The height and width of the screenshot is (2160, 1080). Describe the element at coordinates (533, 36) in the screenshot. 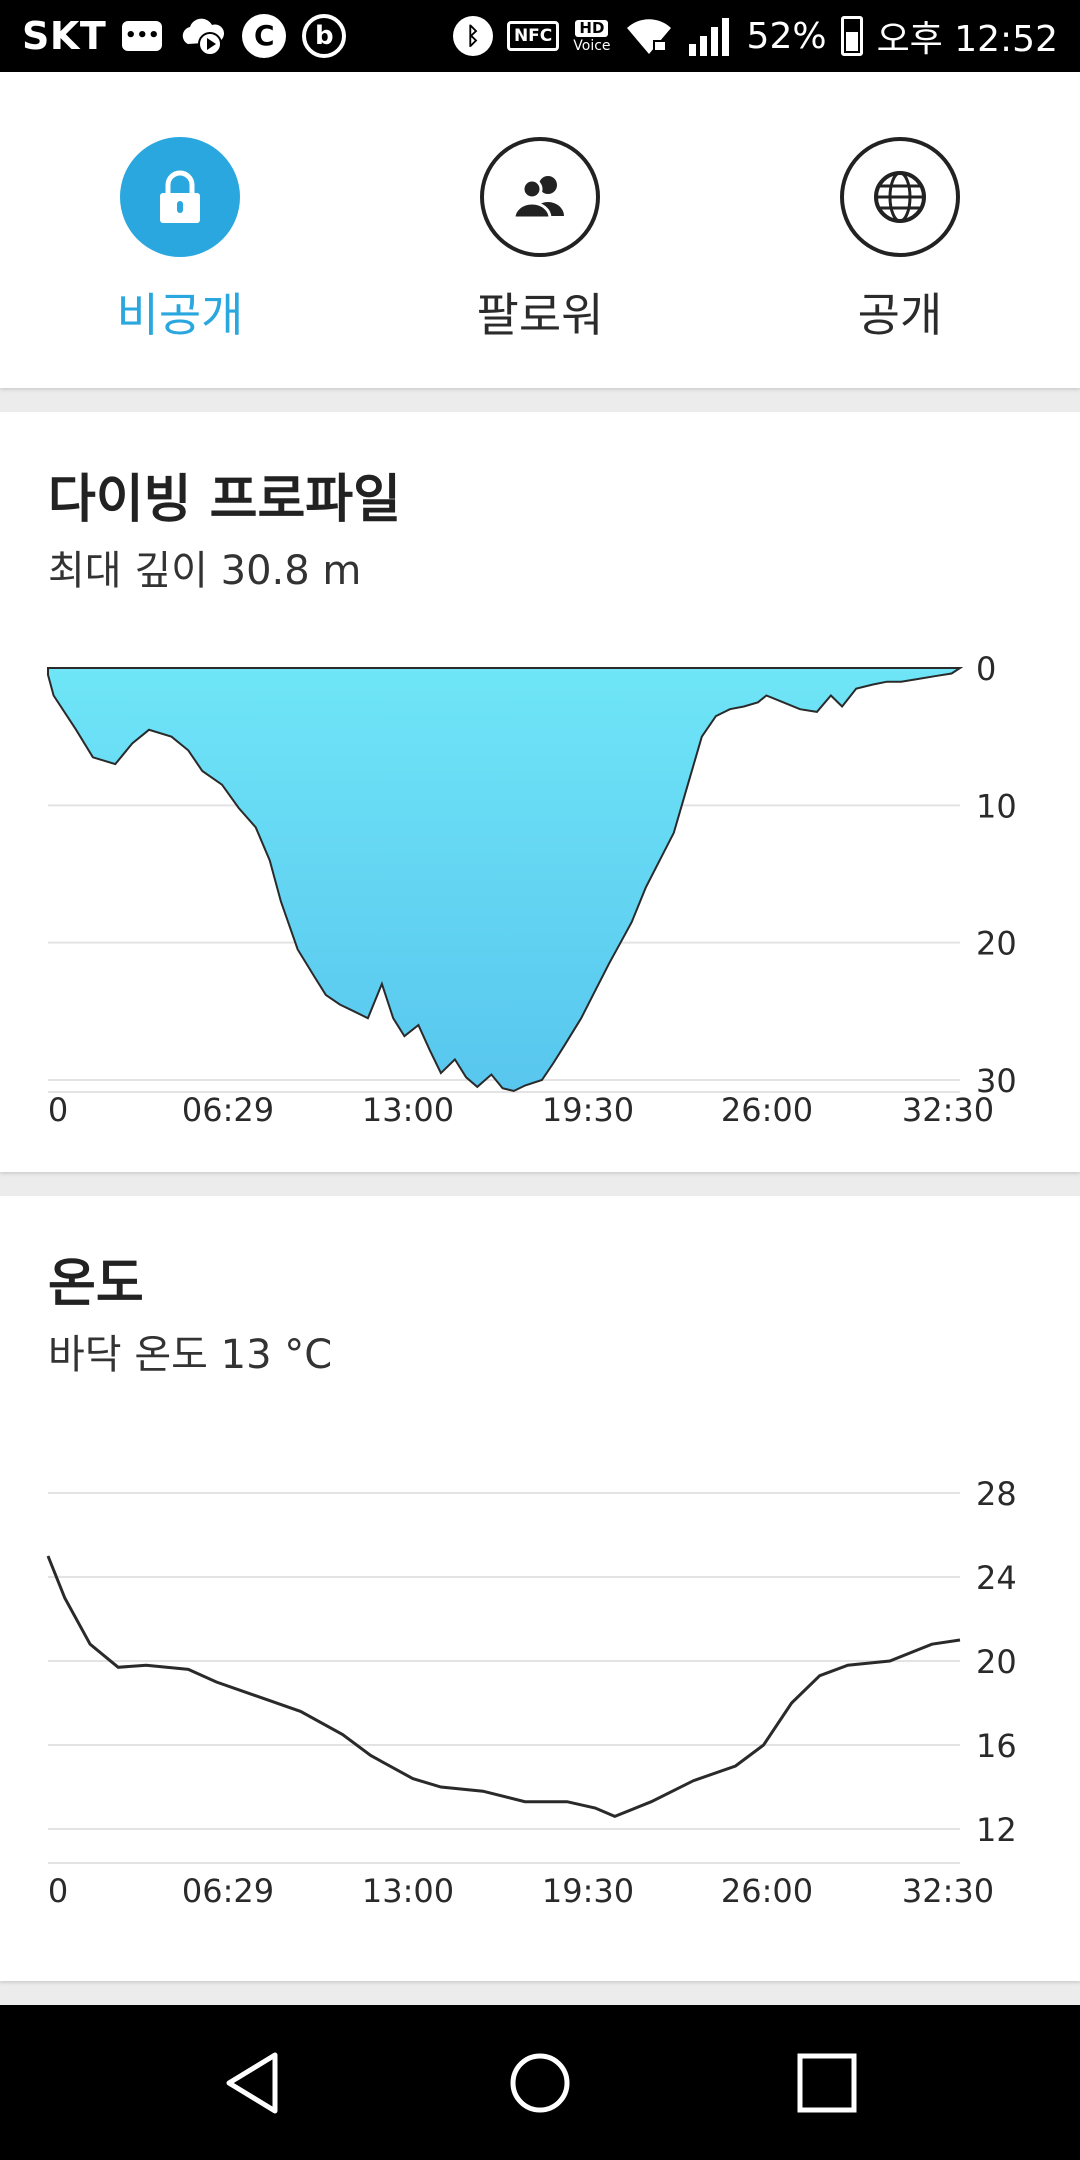

I see `nfc-icon: NFC` at that location.